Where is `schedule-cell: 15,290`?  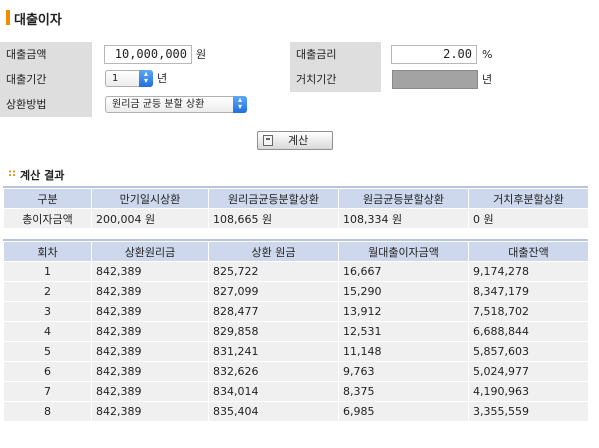
schedule-cell: 15,290 is located at coordinates (403, 291).